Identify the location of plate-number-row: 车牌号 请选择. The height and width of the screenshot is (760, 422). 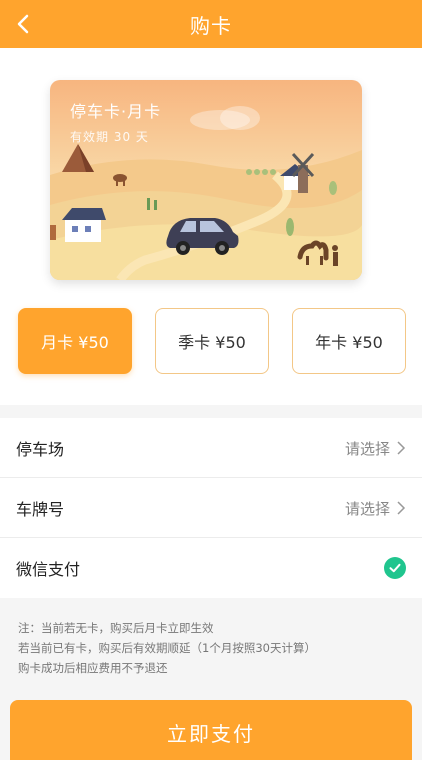
(211, 508).